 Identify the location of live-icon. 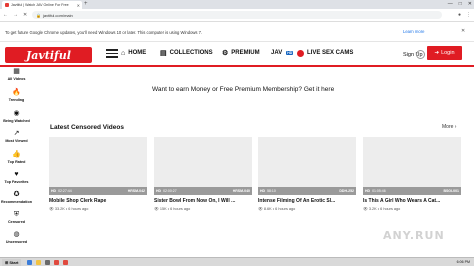
(300, 53).